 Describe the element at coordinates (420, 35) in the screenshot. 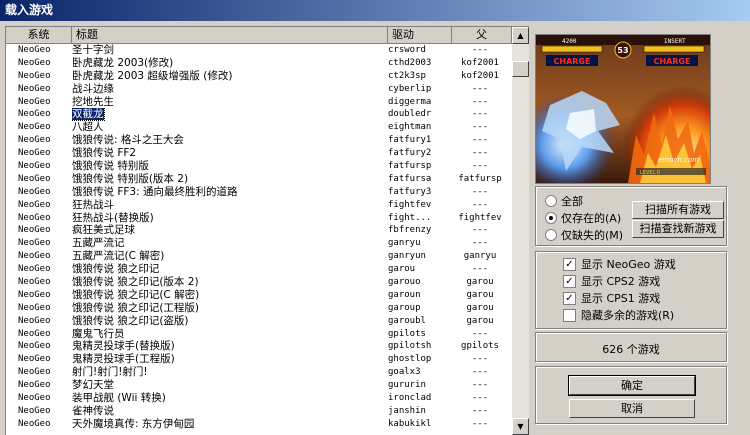

I see `column-header-driver: 驱动` at that location.